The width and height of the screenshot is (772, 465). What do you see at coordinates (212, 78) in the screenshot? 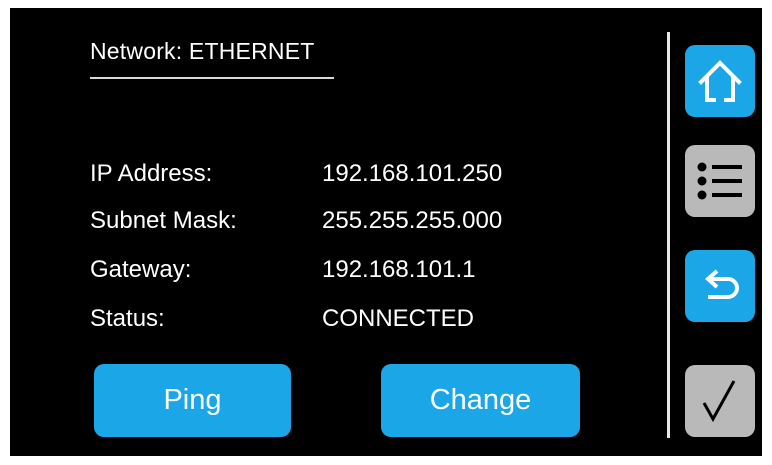
I see `title-underline` at bounding box center [212, 78].